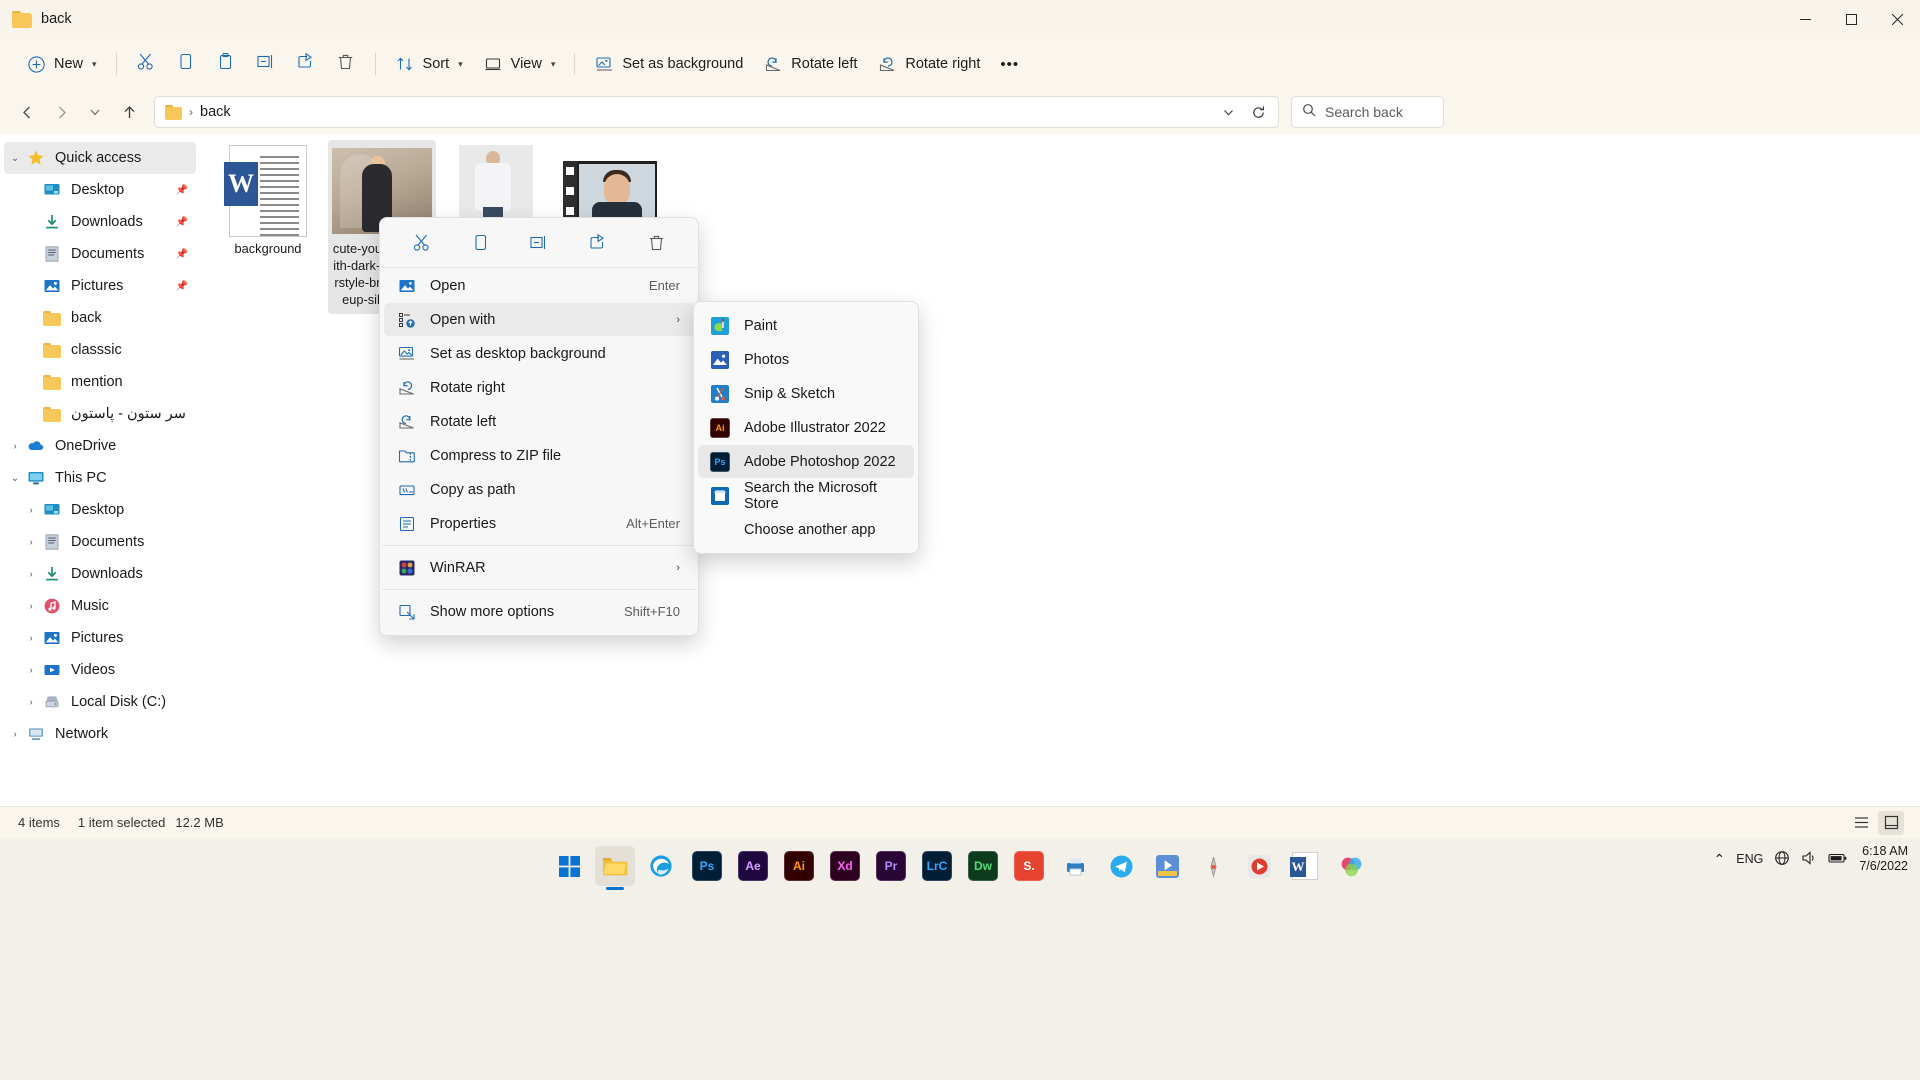  What do you see at coordinates (1897, 19) in the screenshot?
I see `close-button` at bounding box center [1897, 19].